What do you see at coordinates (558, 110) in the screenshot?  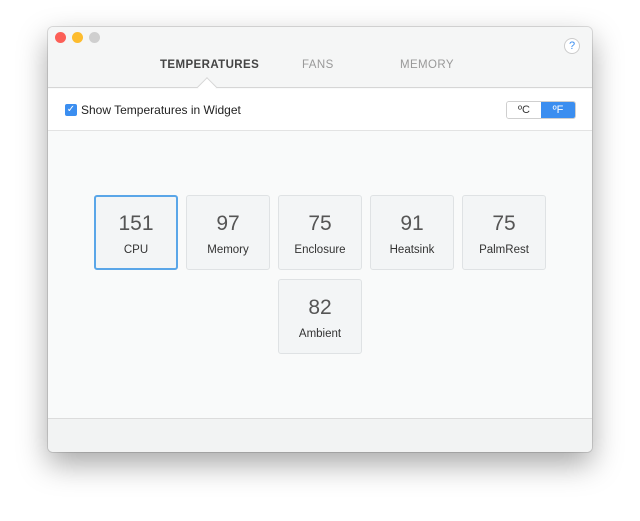 I see `fahrenheit-button: ºF` at bounding box center [558, 110].